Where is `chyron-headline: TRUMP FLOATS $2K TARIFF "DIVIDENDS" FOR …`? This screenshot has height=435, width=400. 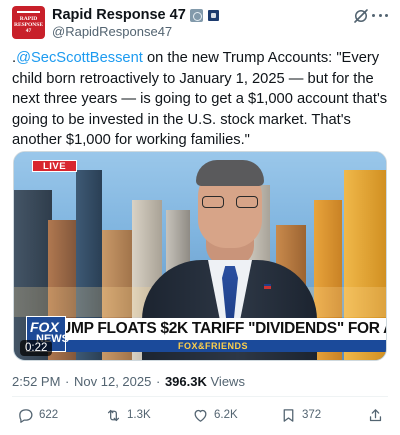 chyron-headline: TRUMP FLOATS $2K TARIFF "DIVIDENDS" FOR … is located at coordinates (213, 328).